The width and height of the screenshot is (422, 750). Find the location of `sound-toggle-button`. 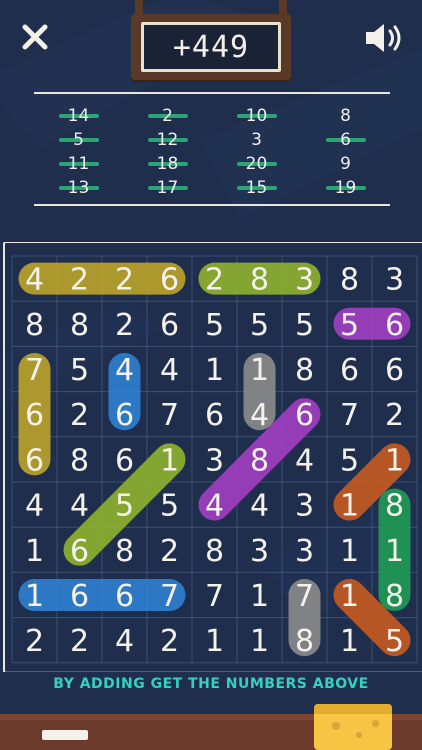

sound-toggle-button is located at coordinates (385, 38).